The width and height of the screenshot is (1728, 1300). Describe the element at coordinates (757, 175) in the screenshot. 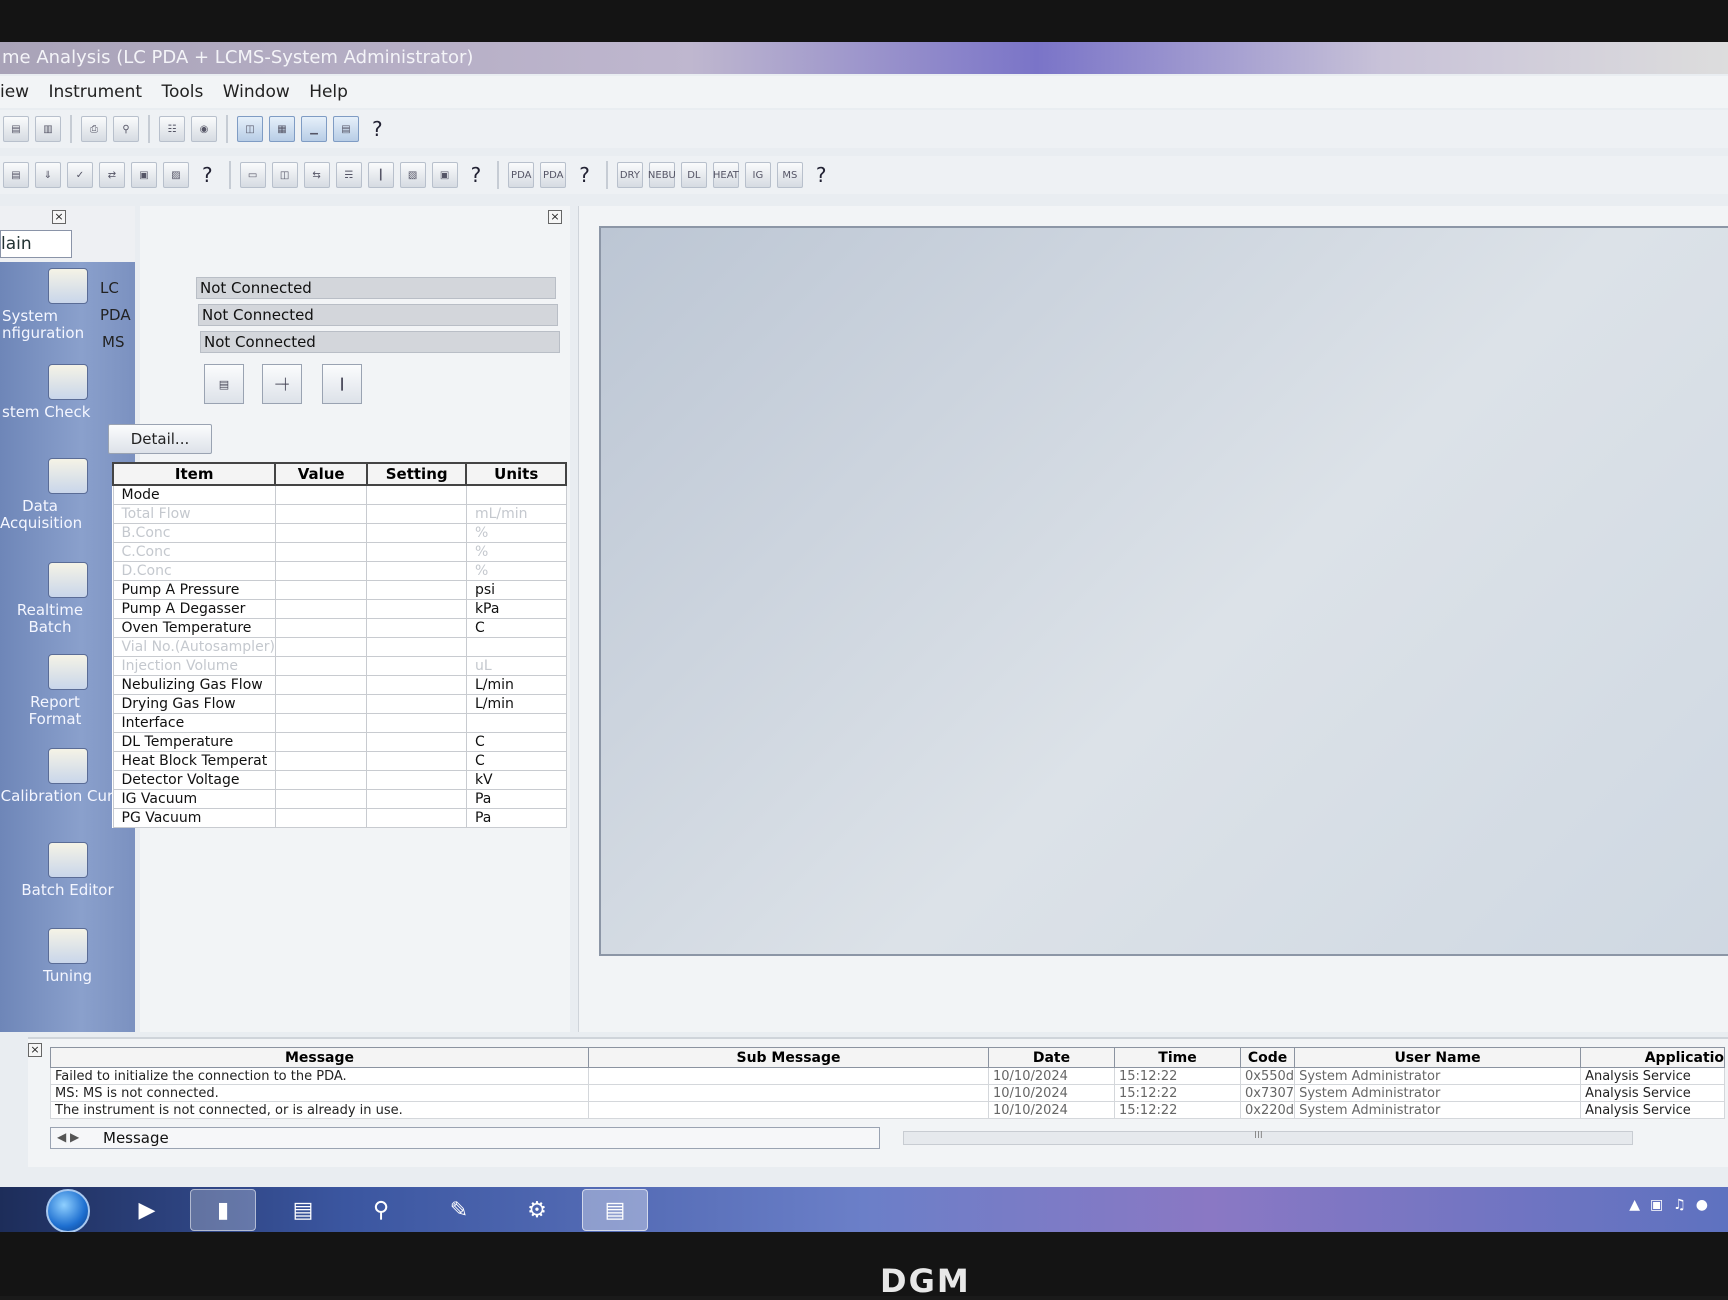

I see `ion-gauge-icon: IG` at that location.